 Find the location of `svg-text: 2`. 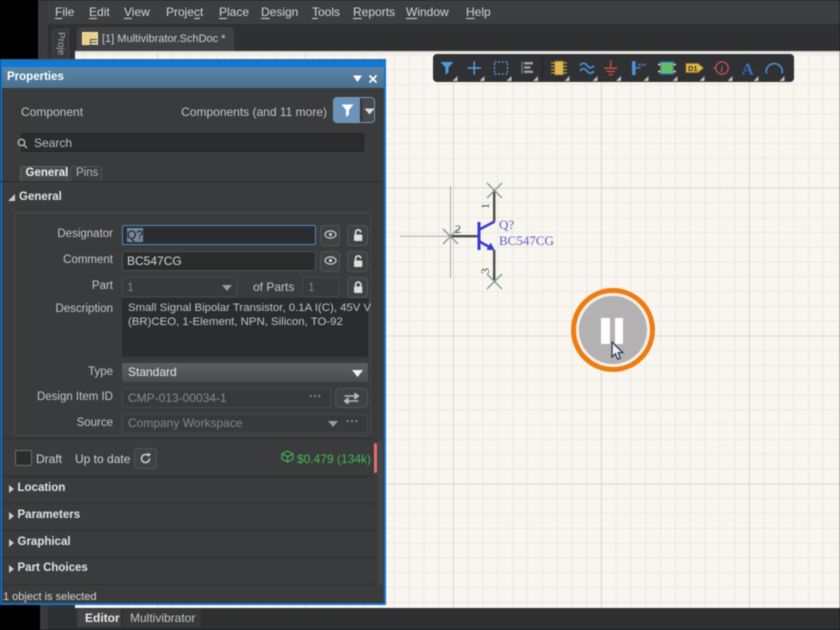

svg-text: 2 is located at coordinates (458, 229).